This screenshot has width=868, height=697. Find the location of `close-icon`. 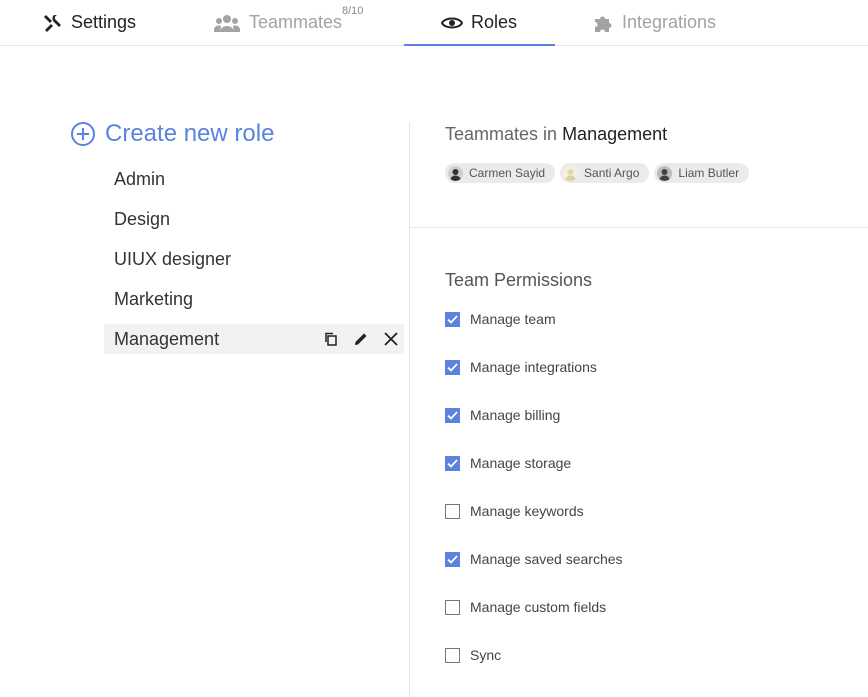

close-icon is located at coordinates (391, 339).